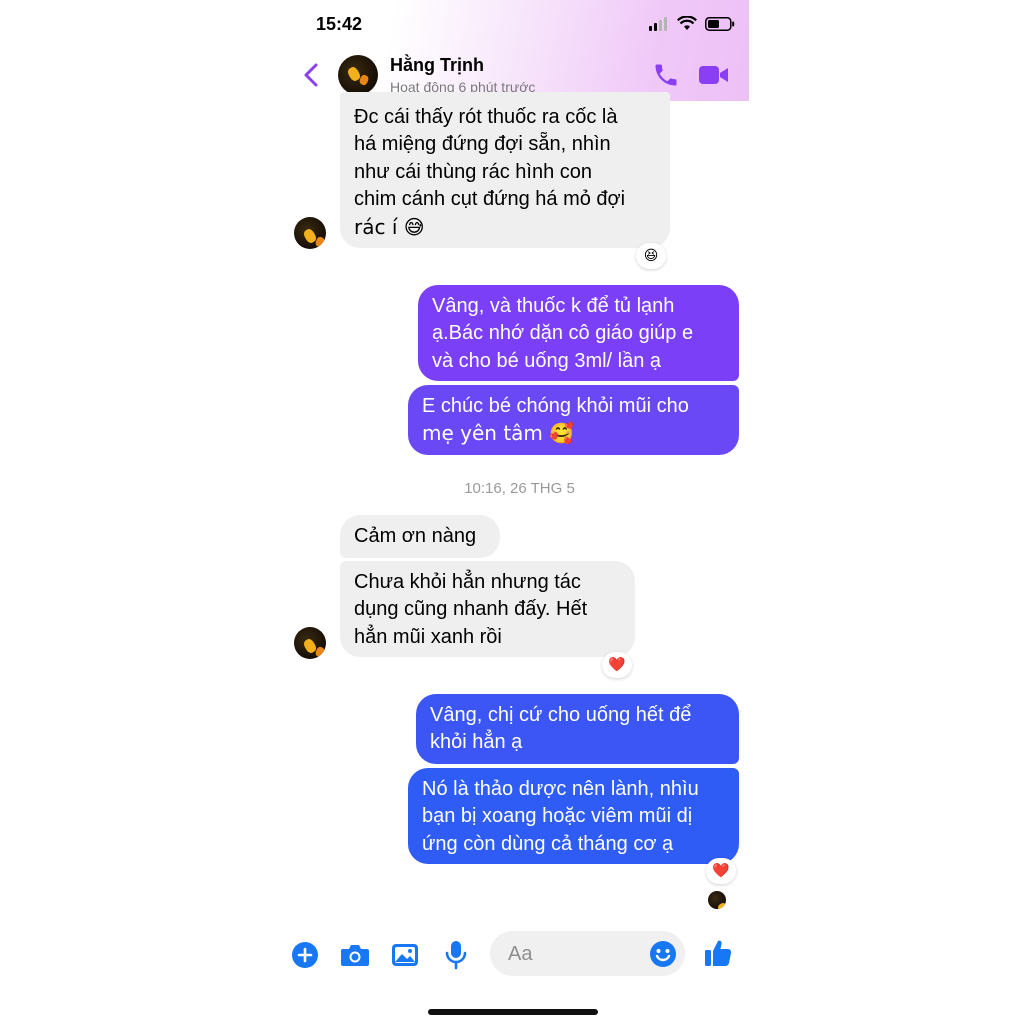 This screenshot has width=1024, height=1024. I want to click on camera-icon, so click(355, 955).